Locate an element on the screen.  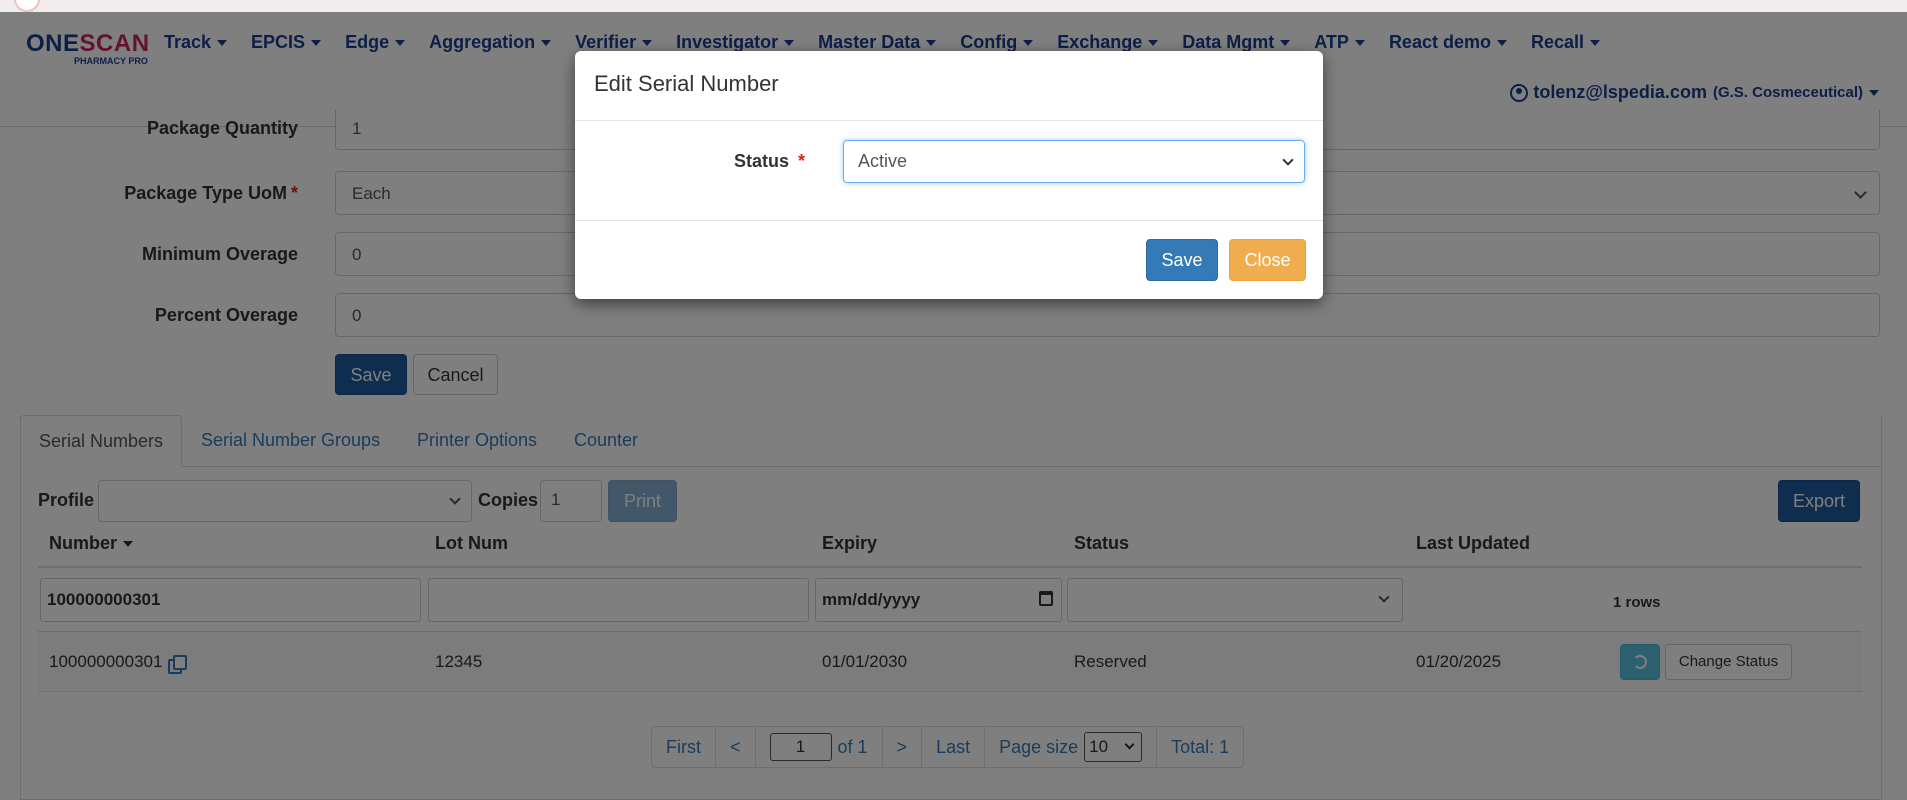
chevron-down-icon is located at coordinates (1288, 160).